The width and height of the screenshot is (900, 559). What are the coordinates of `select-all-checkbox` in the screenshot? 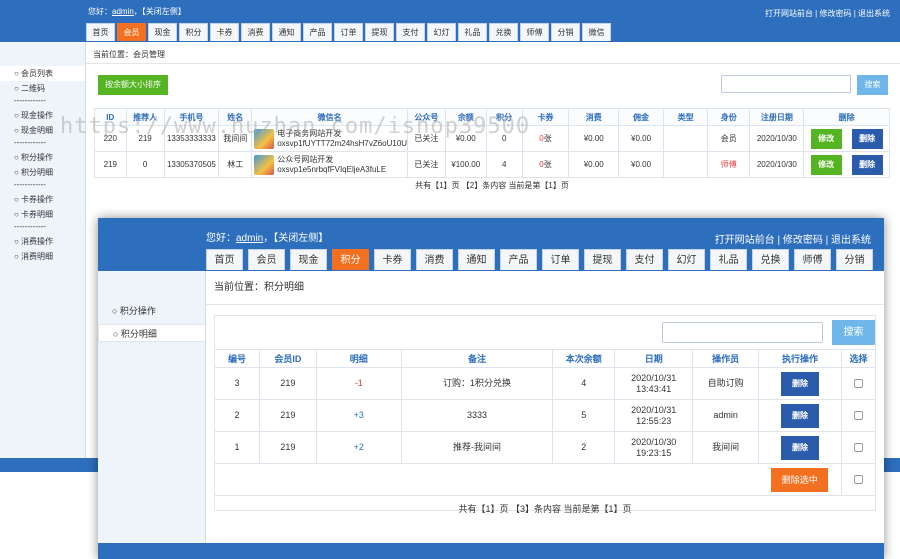 It's located at (858, 480).